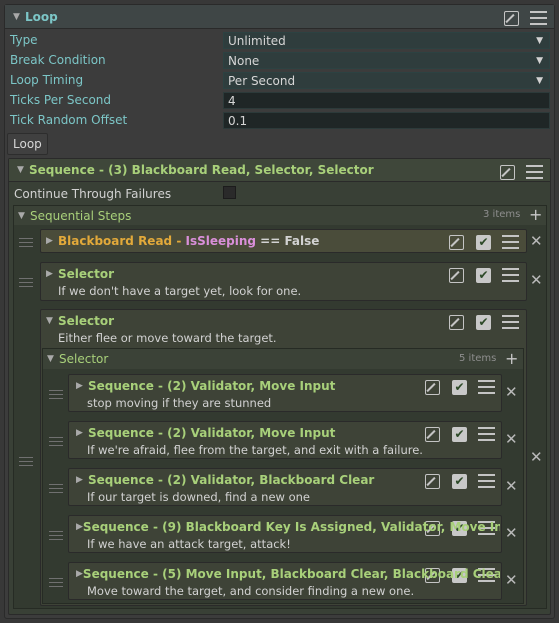 The image size is (559, 623). I want to click on selector-children-label: Selector, so click(84, 359).